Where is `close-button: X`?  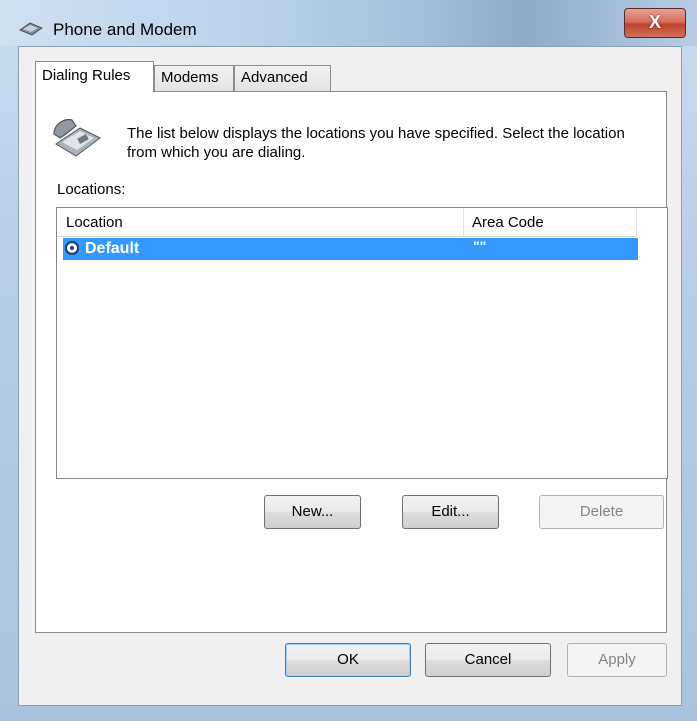 close-button: X is located at coordinates (655, 23).